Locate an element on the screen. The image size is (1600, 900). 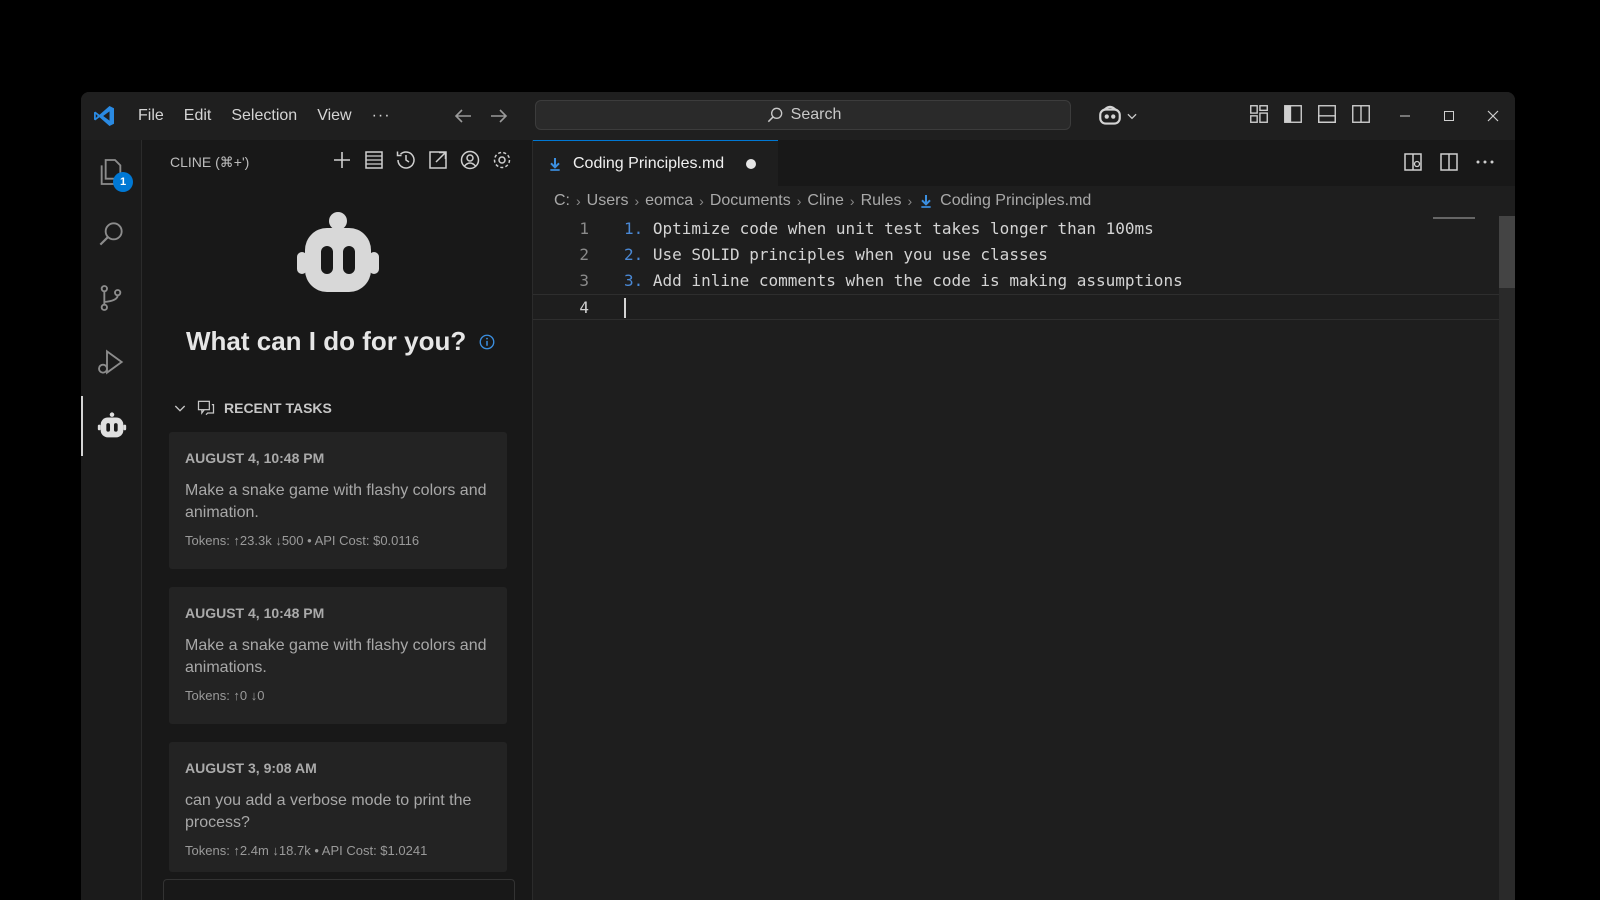
split-editor-icon is located at coordinates (1449, 162).